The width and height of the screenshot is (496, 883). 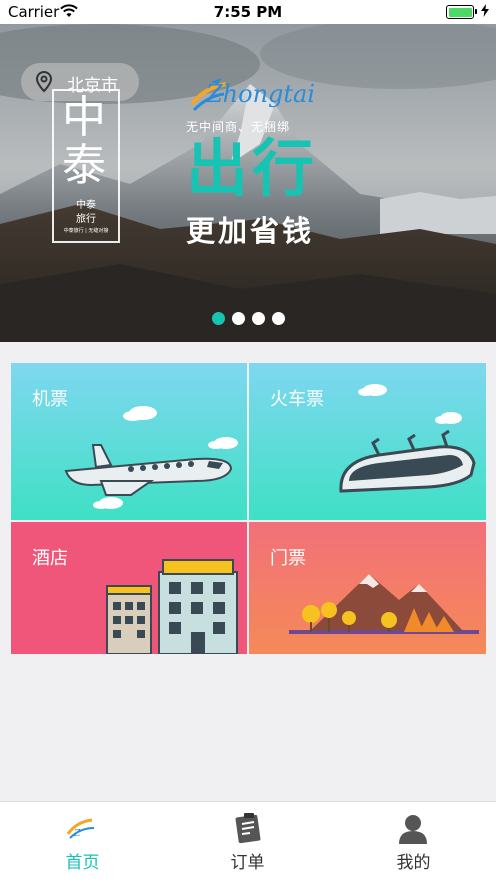 I want to click on banner-headline: 出行, so click(x=252, y=168).